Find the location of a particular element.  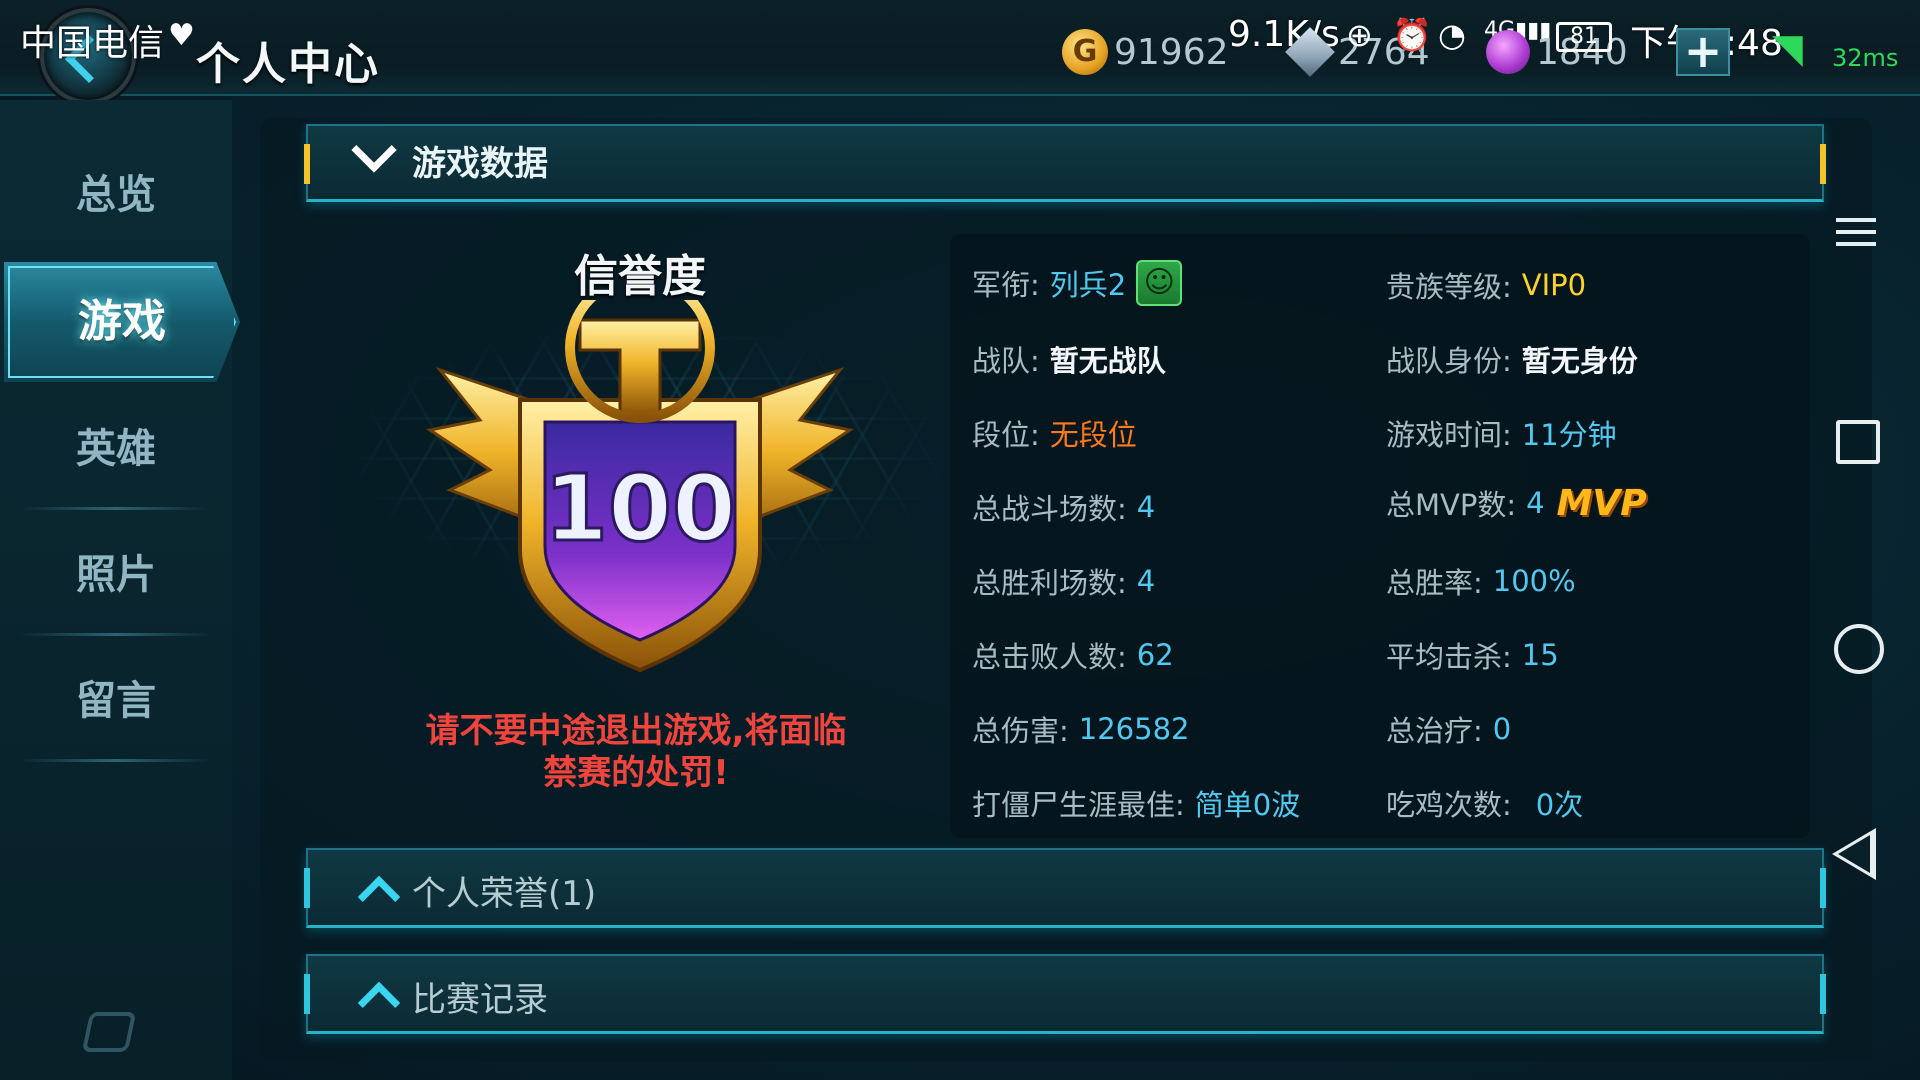

sidebar-item-label: 留言 is located at coordinates (116, 701).